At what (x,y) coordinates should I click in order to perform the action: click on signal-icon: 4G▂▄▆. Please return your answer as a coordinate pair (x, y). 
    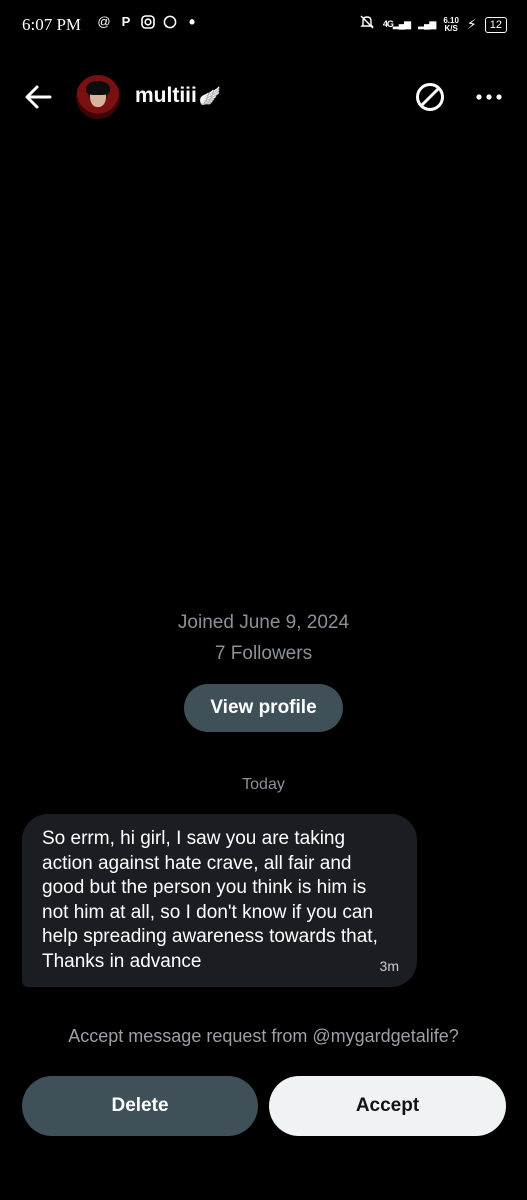
    Looking at the image, I should click on (396, 24).